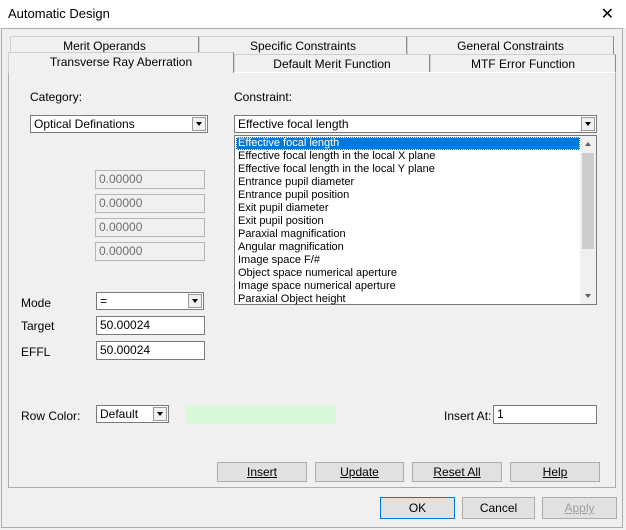  I want to click on update-button-label: Update, so click(359, 472).